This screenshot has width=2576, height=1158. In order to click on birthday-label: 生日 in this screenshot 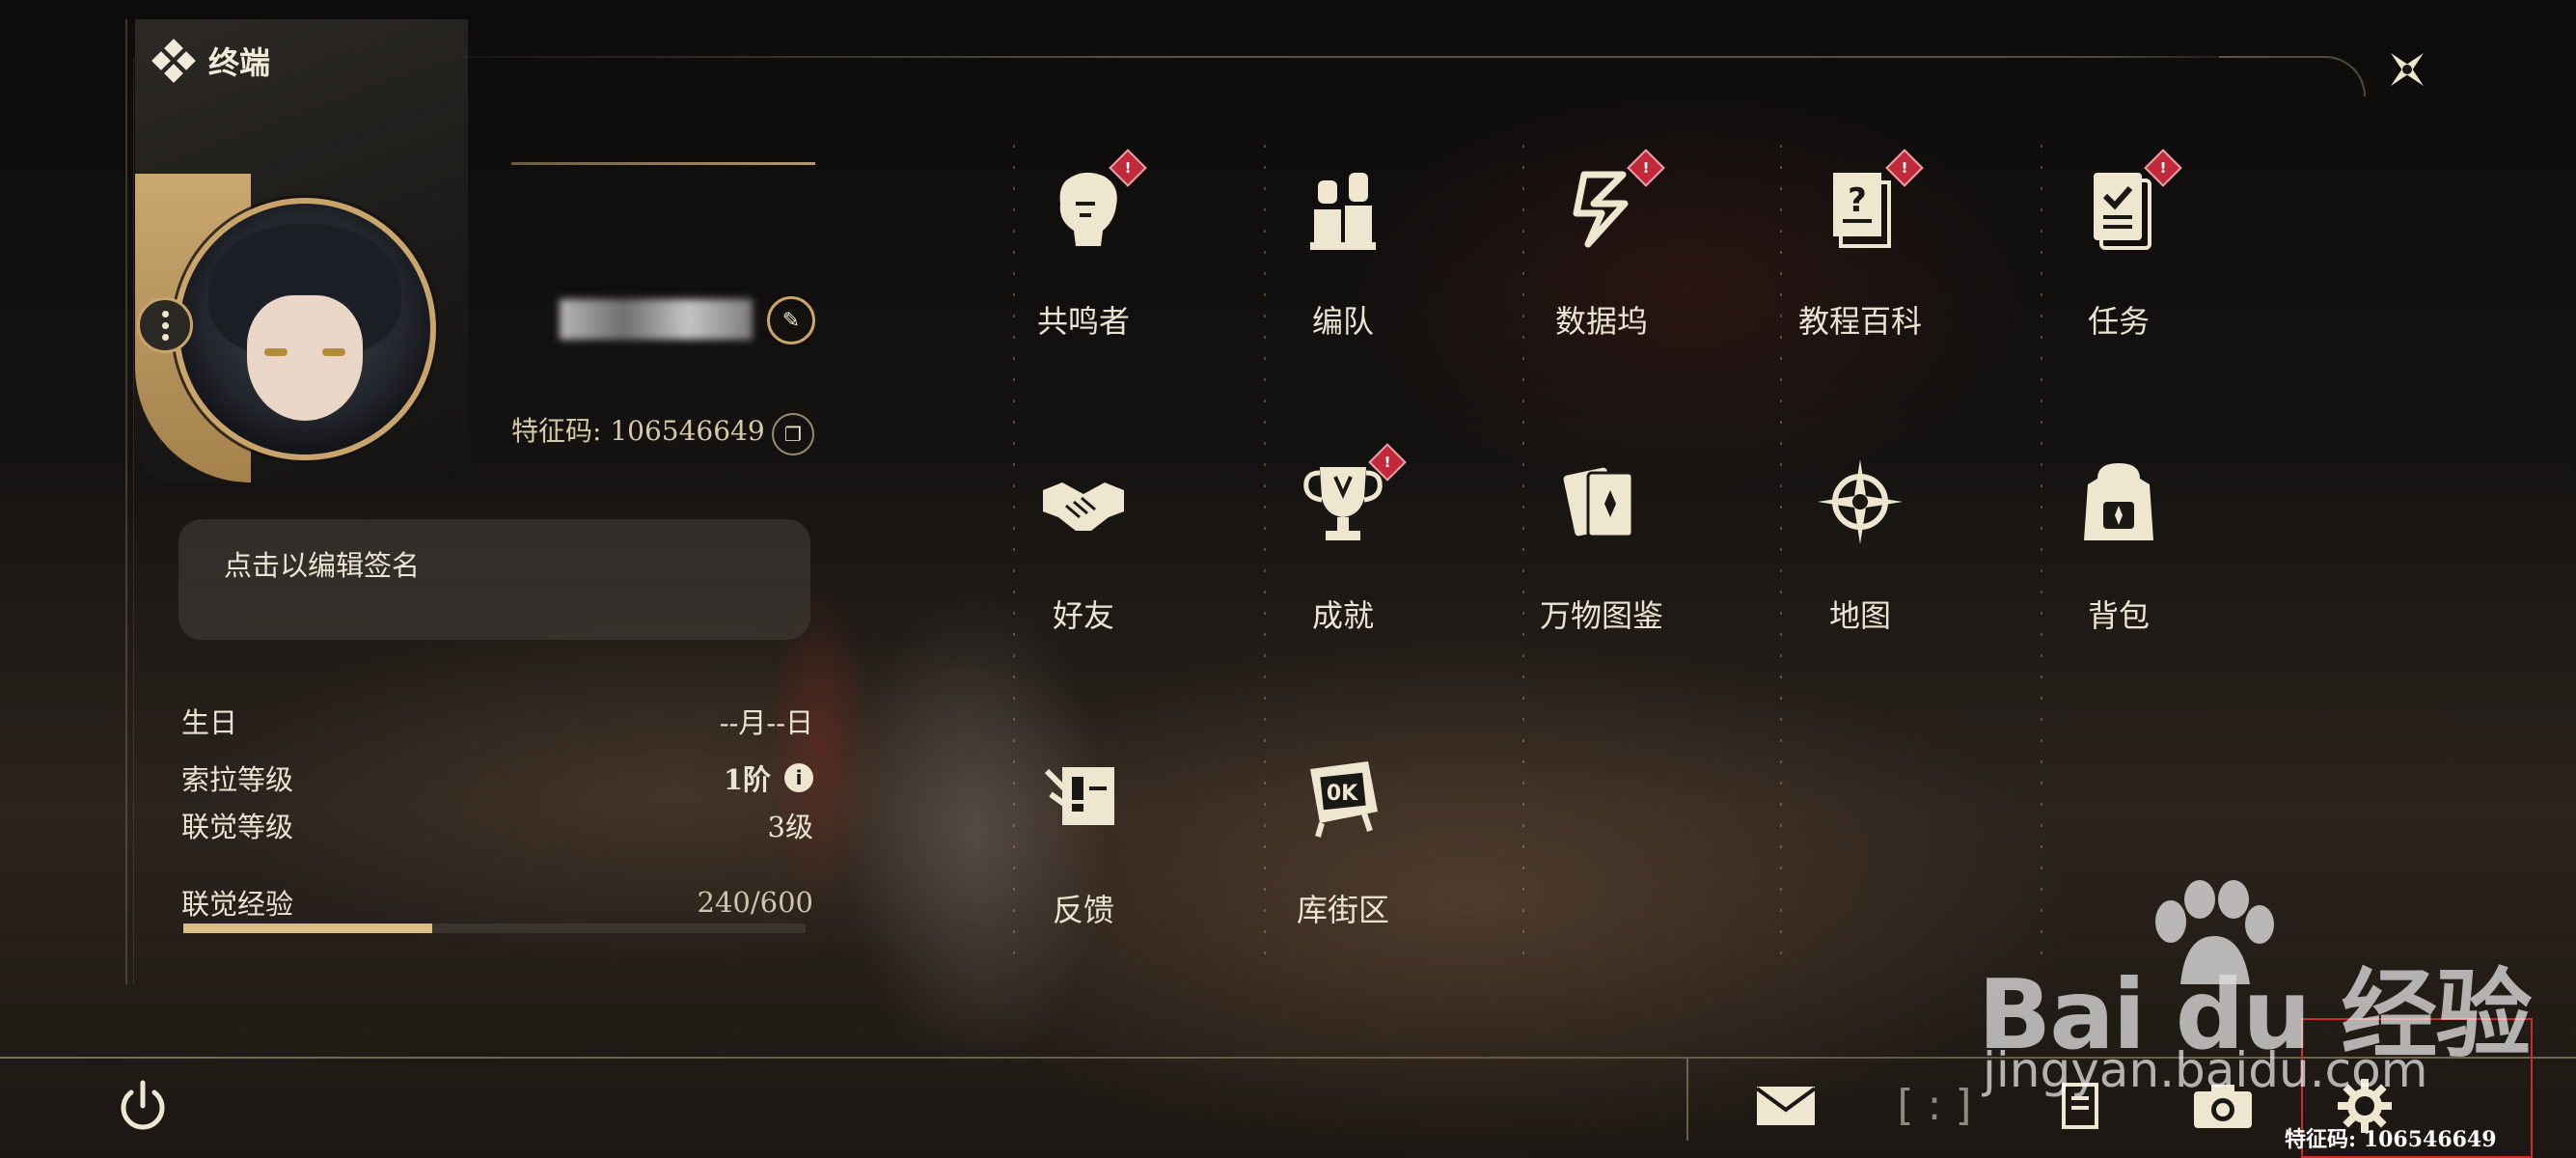, I will do `click(210, 722)`.